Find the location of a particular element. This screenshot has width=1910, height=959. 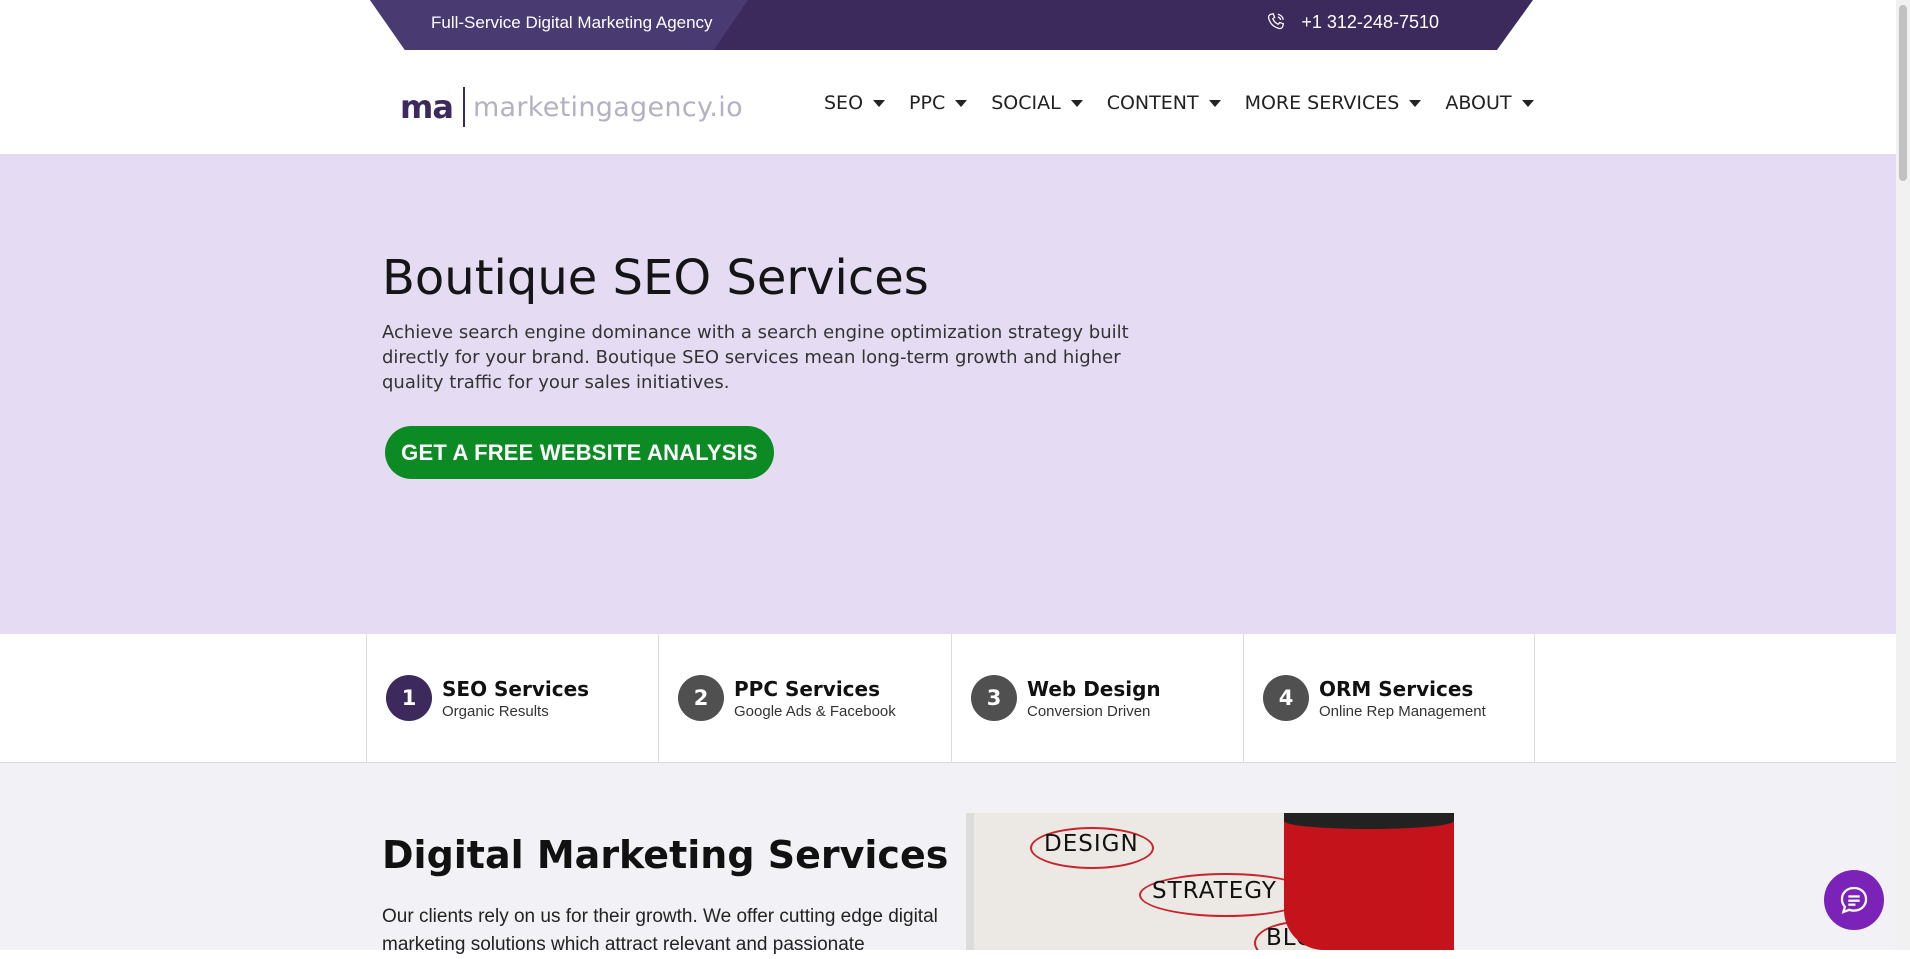

chat-widget-button is located at coordinates (1854, 900).